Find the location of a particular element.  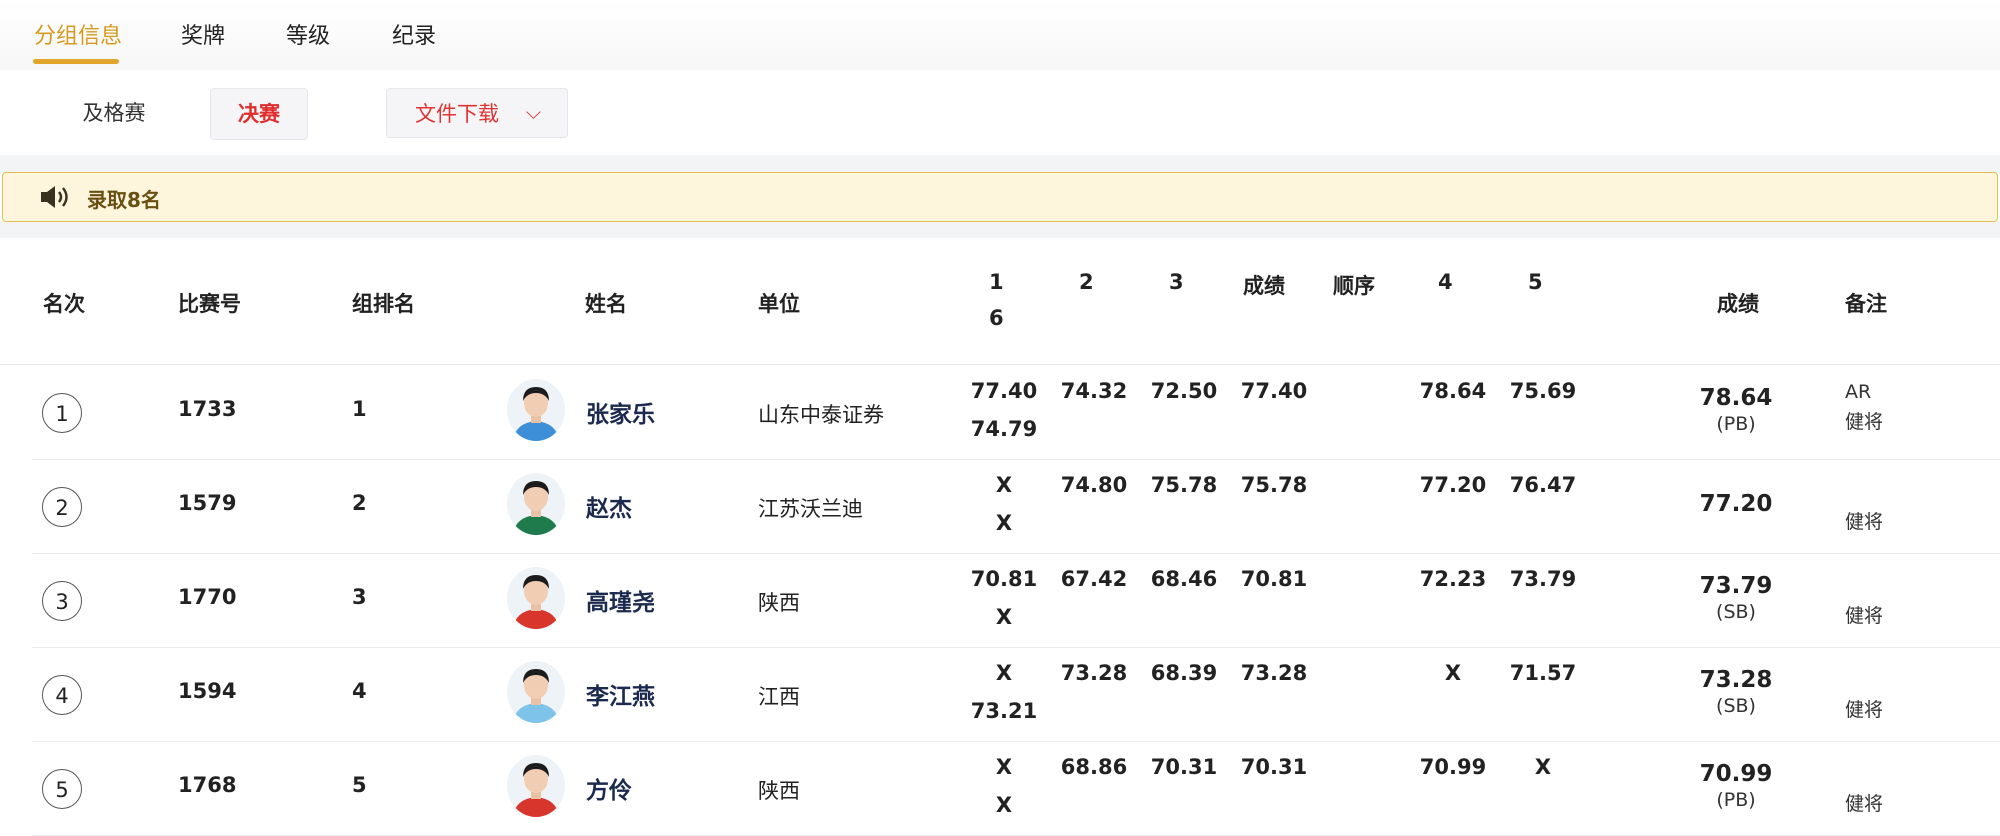

tab-bar: 分组信息 奖牌 等级 纪录 is located at coordinates (1000, 35).